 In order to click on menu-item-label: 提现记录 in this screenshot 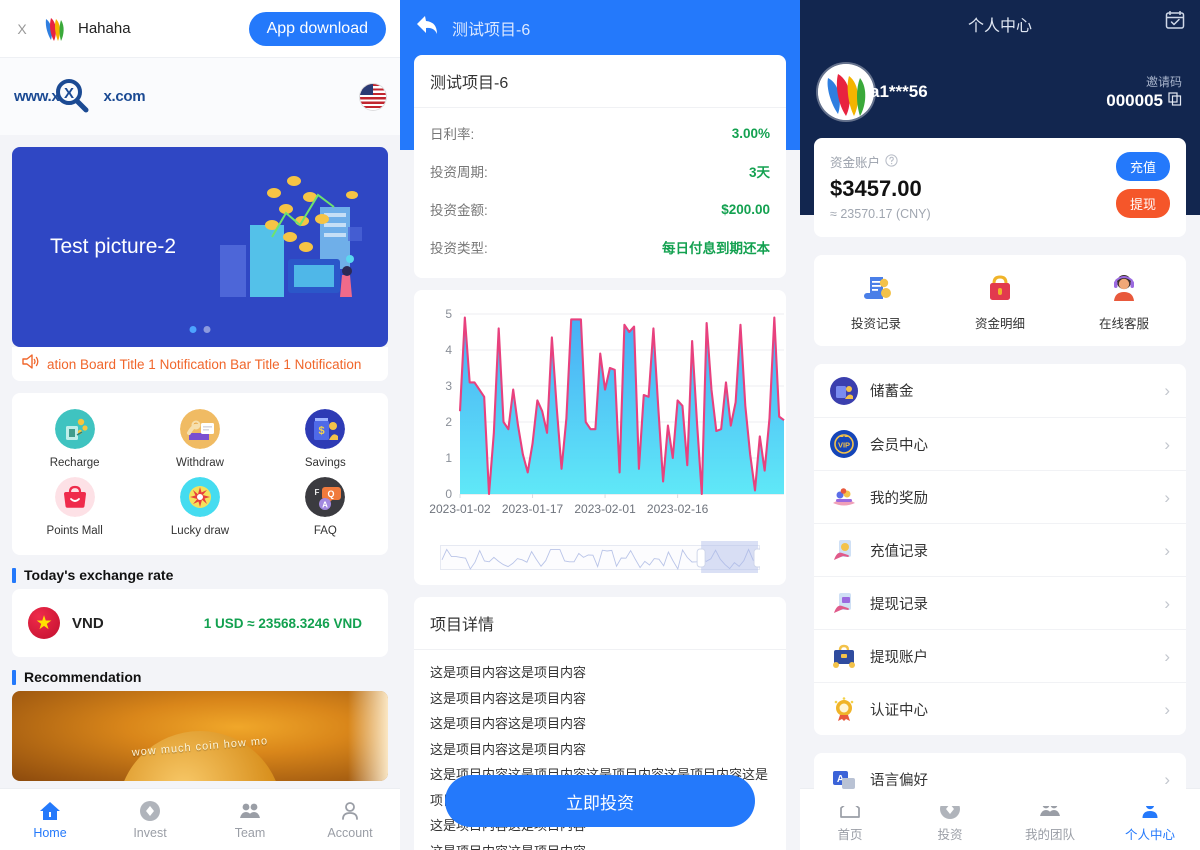, I will do `click(899, 604)`.